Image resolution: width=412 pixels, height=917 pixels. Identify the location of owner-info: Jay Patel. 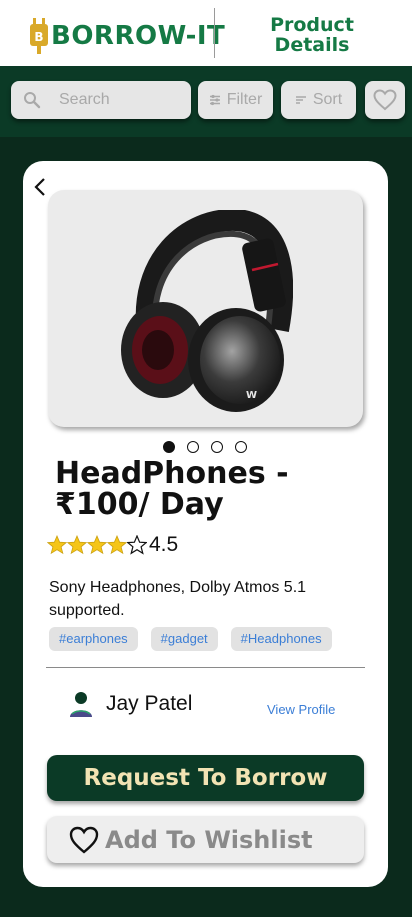
(130, 704).